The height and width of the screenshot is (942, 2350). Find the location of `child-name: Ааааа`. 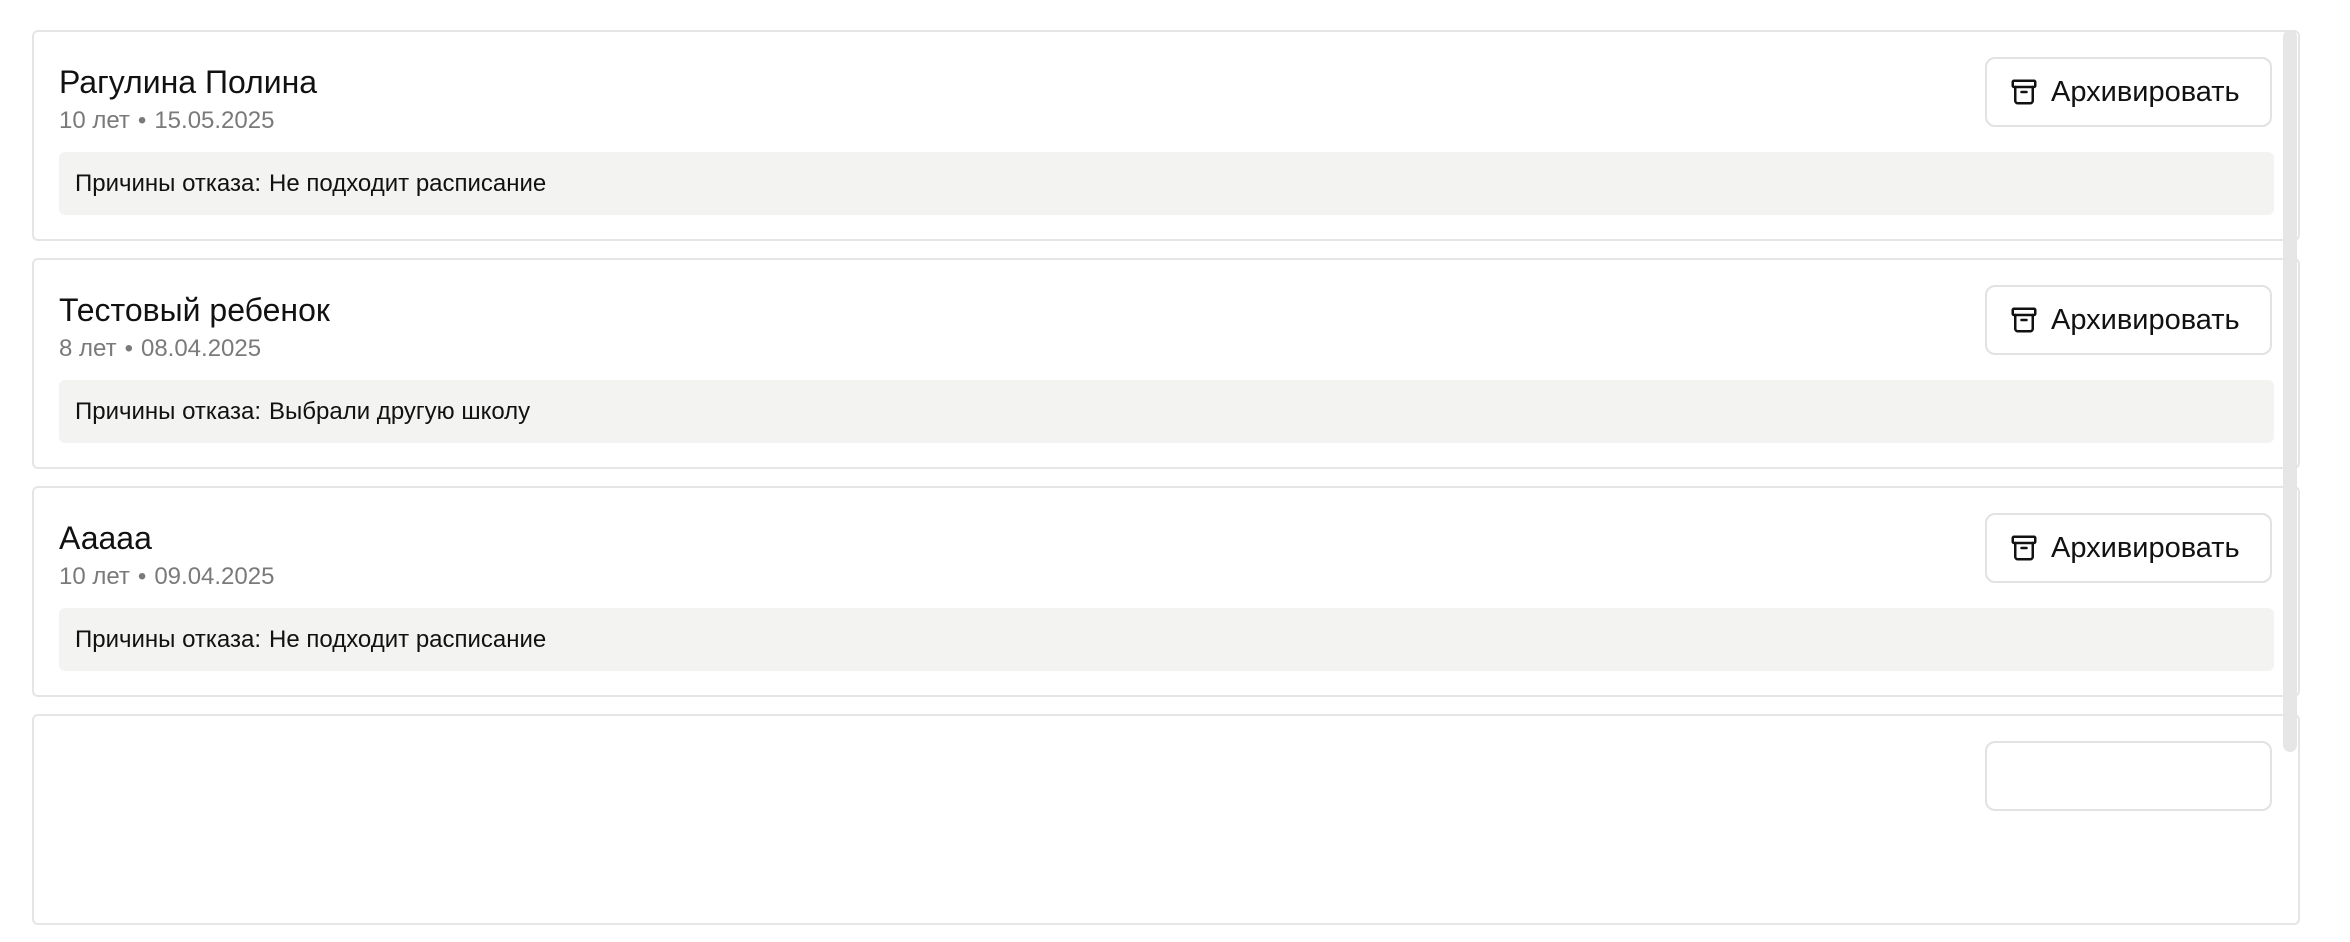

child-name: Ааааа is located at coordinates (105, 538).